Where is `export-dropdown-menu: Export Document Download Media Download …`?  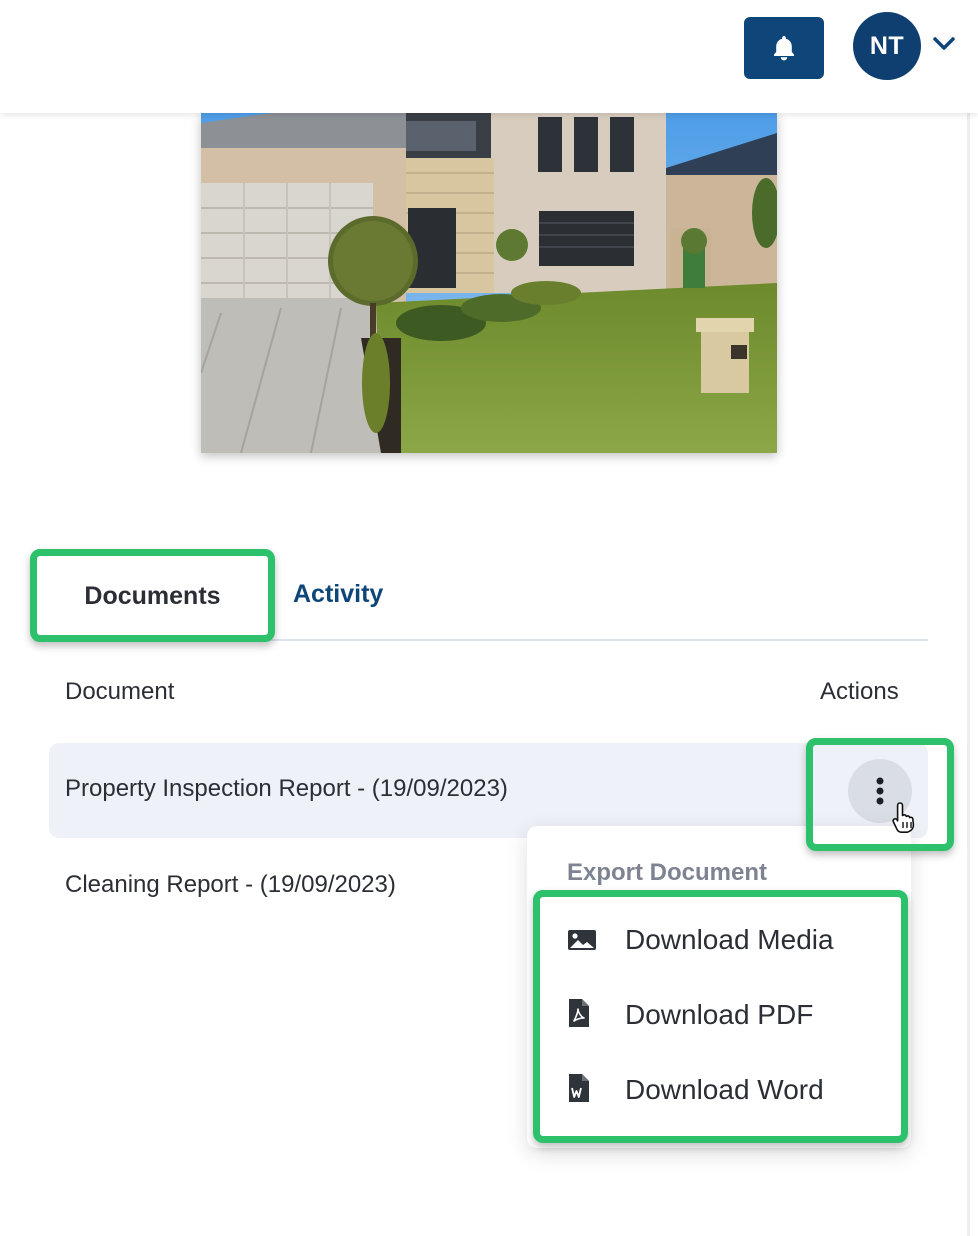
export-dropdown-menu: Export Document Download Media Download … is located at coordinates (719, 987).